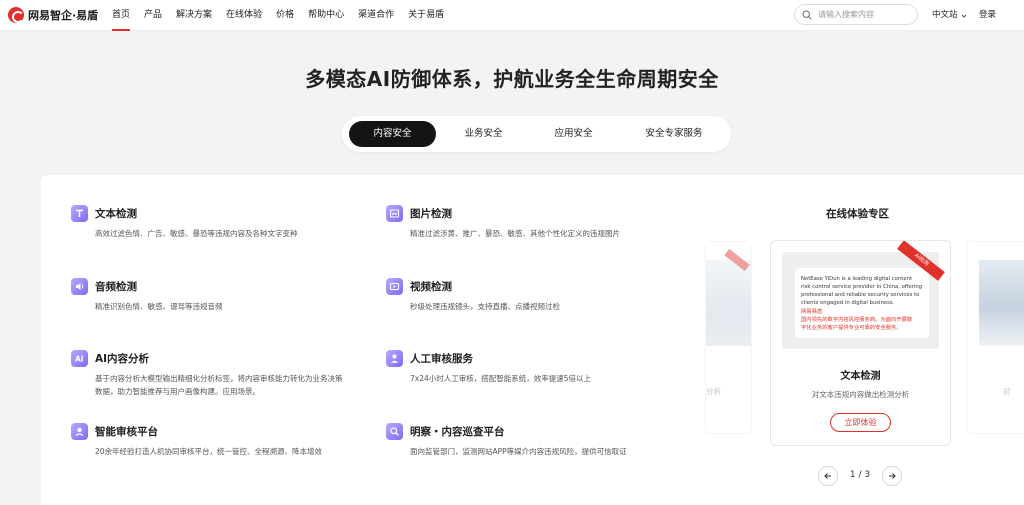 Image resolution: width=1024 pixels, height=505 pixels. What do you see at coordinates (116, 287) in the screenshot?
I see `feature-title: 音频检测` at bounding box center [116, 287].